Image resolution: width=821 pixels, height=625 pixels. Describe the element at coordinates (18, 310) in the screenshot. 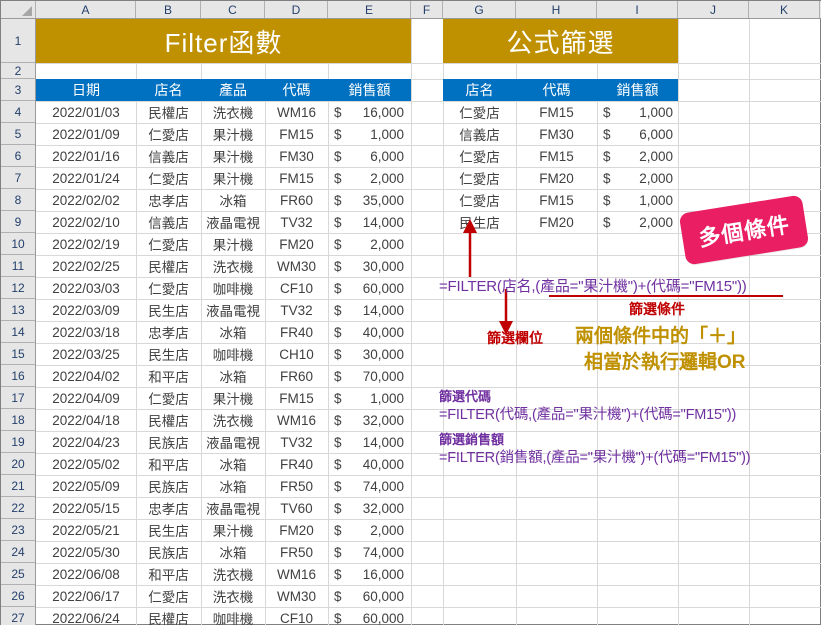

I see `row-header-13: 13` at that location.